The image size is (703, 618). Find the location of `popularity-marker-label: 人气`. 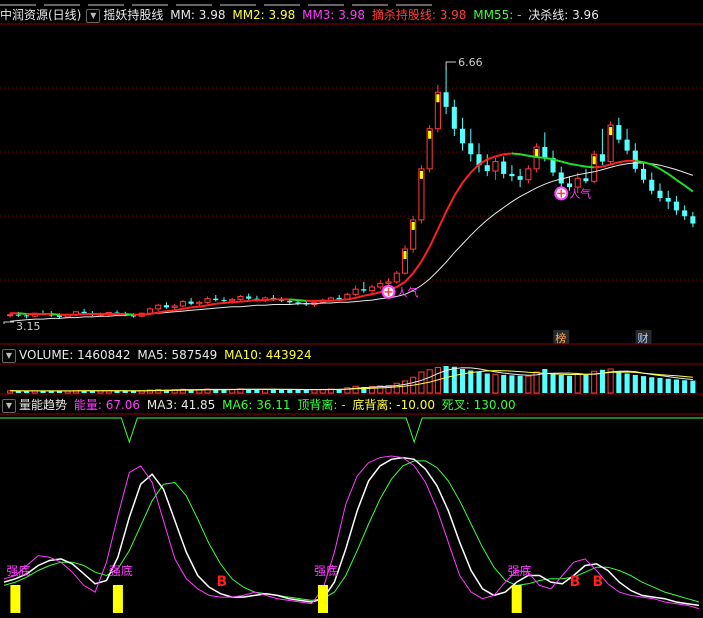

popularity-marker-label: 人气 is located at coordinates (408, 292).